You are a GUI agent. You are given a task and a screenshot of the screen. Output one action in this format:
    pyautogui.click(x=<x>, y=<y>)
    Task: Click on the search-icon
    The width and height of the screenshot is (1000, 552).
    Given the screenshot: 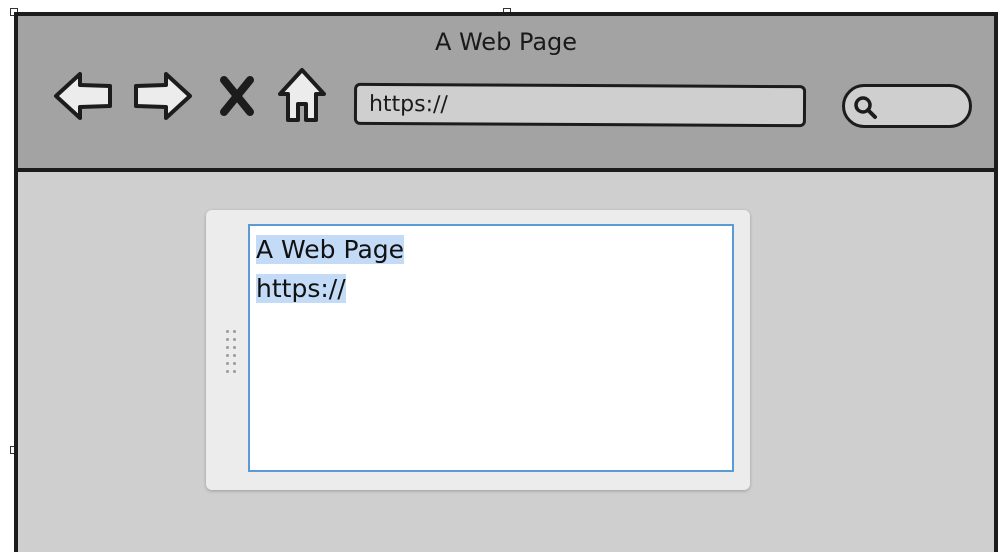 What is the action you would take?
    pyautogui.click(x=865, y=107)
    